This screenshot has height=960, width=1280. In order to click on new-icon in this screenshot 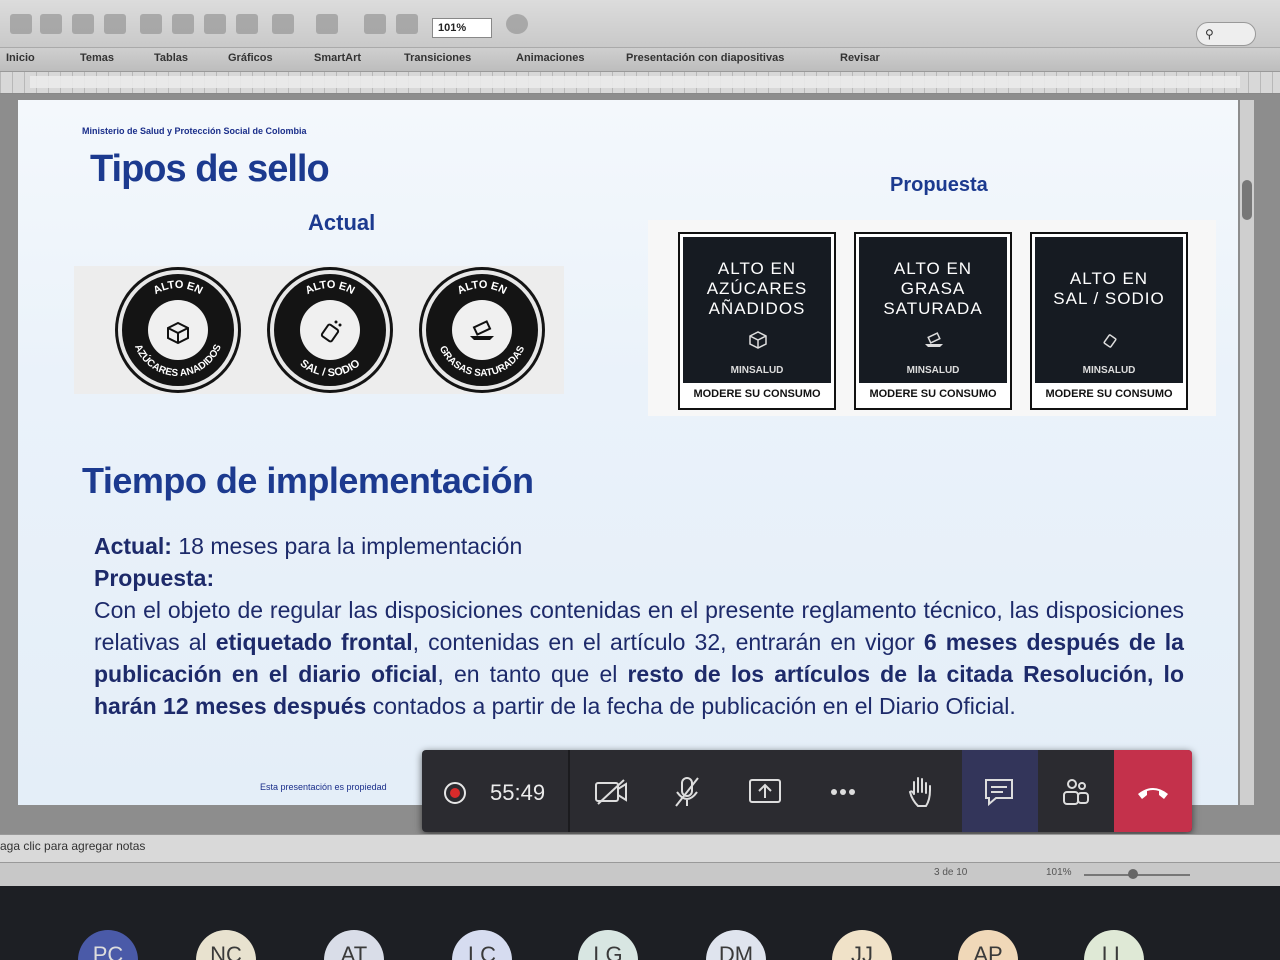, I will do `click(21, 24)`.